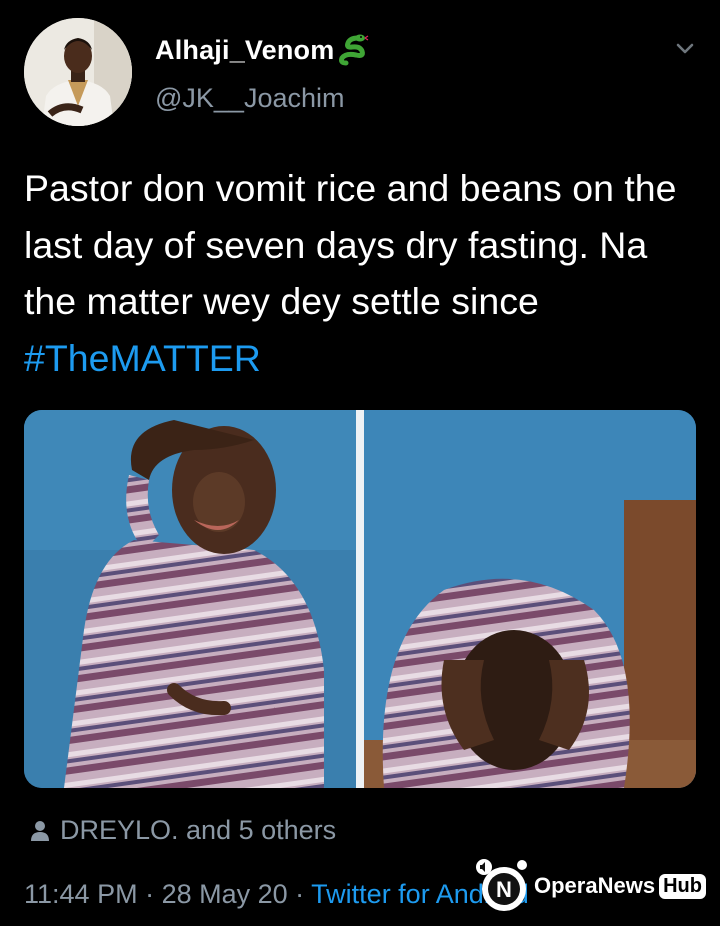  What do you see at coordinates (504, 889) in the screenshot?
I see `svg-text: N` at bounding box center [504, 889].